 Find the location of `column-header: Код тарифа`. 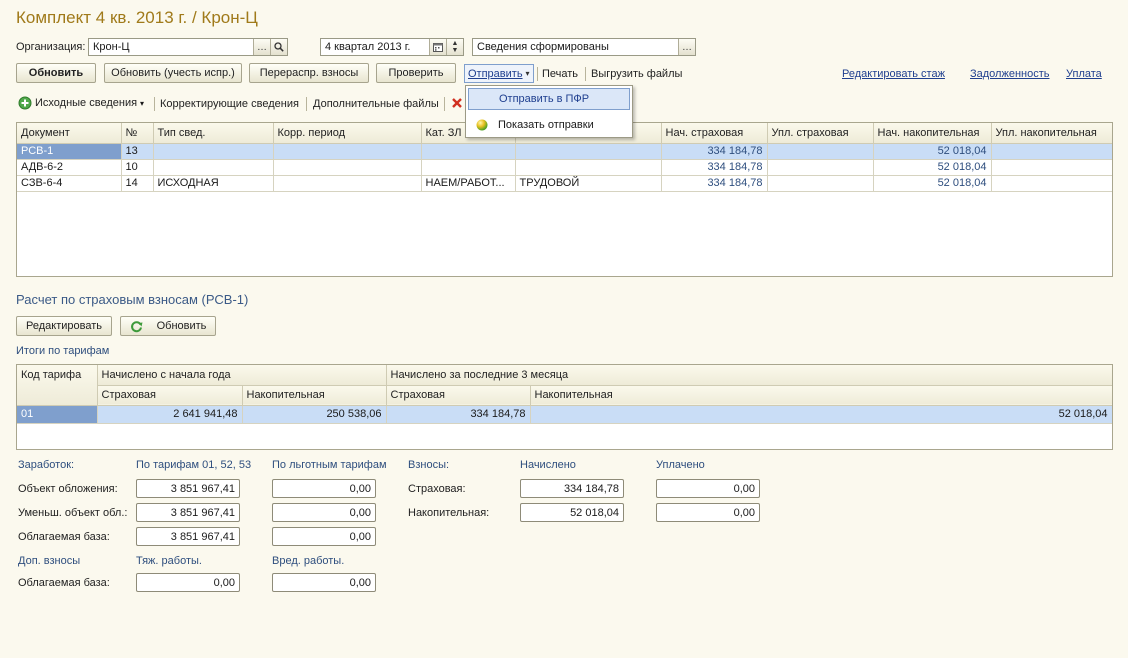

column-header: Код тарифа is located at coordinates (57, 385).